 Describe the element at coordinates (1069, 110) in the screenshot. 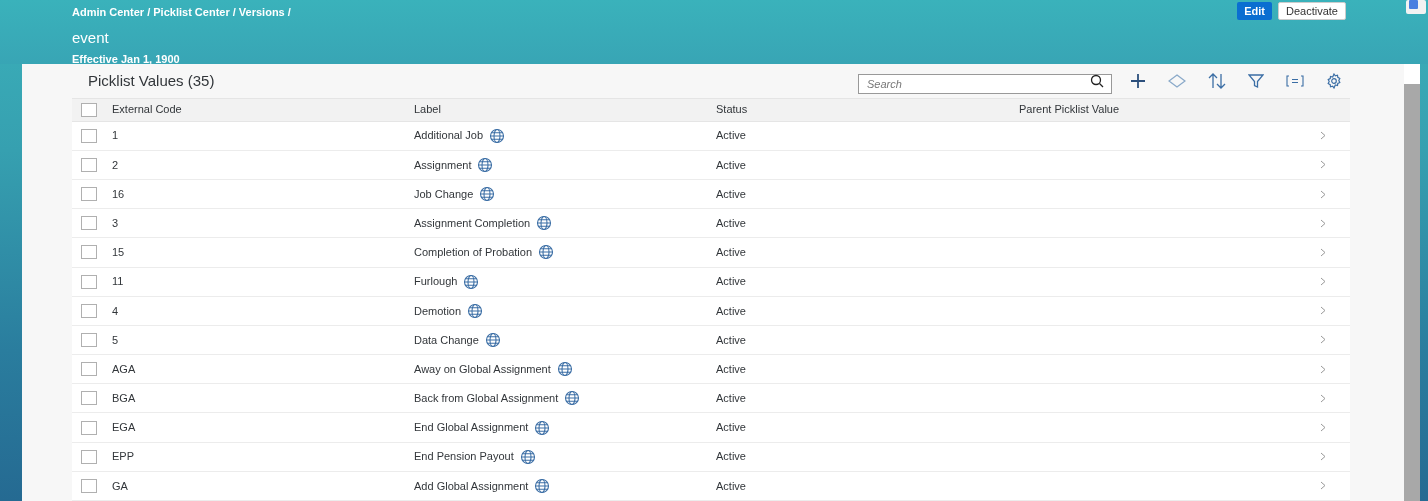

I see `column-header: Parent Picklist Value` at that location.